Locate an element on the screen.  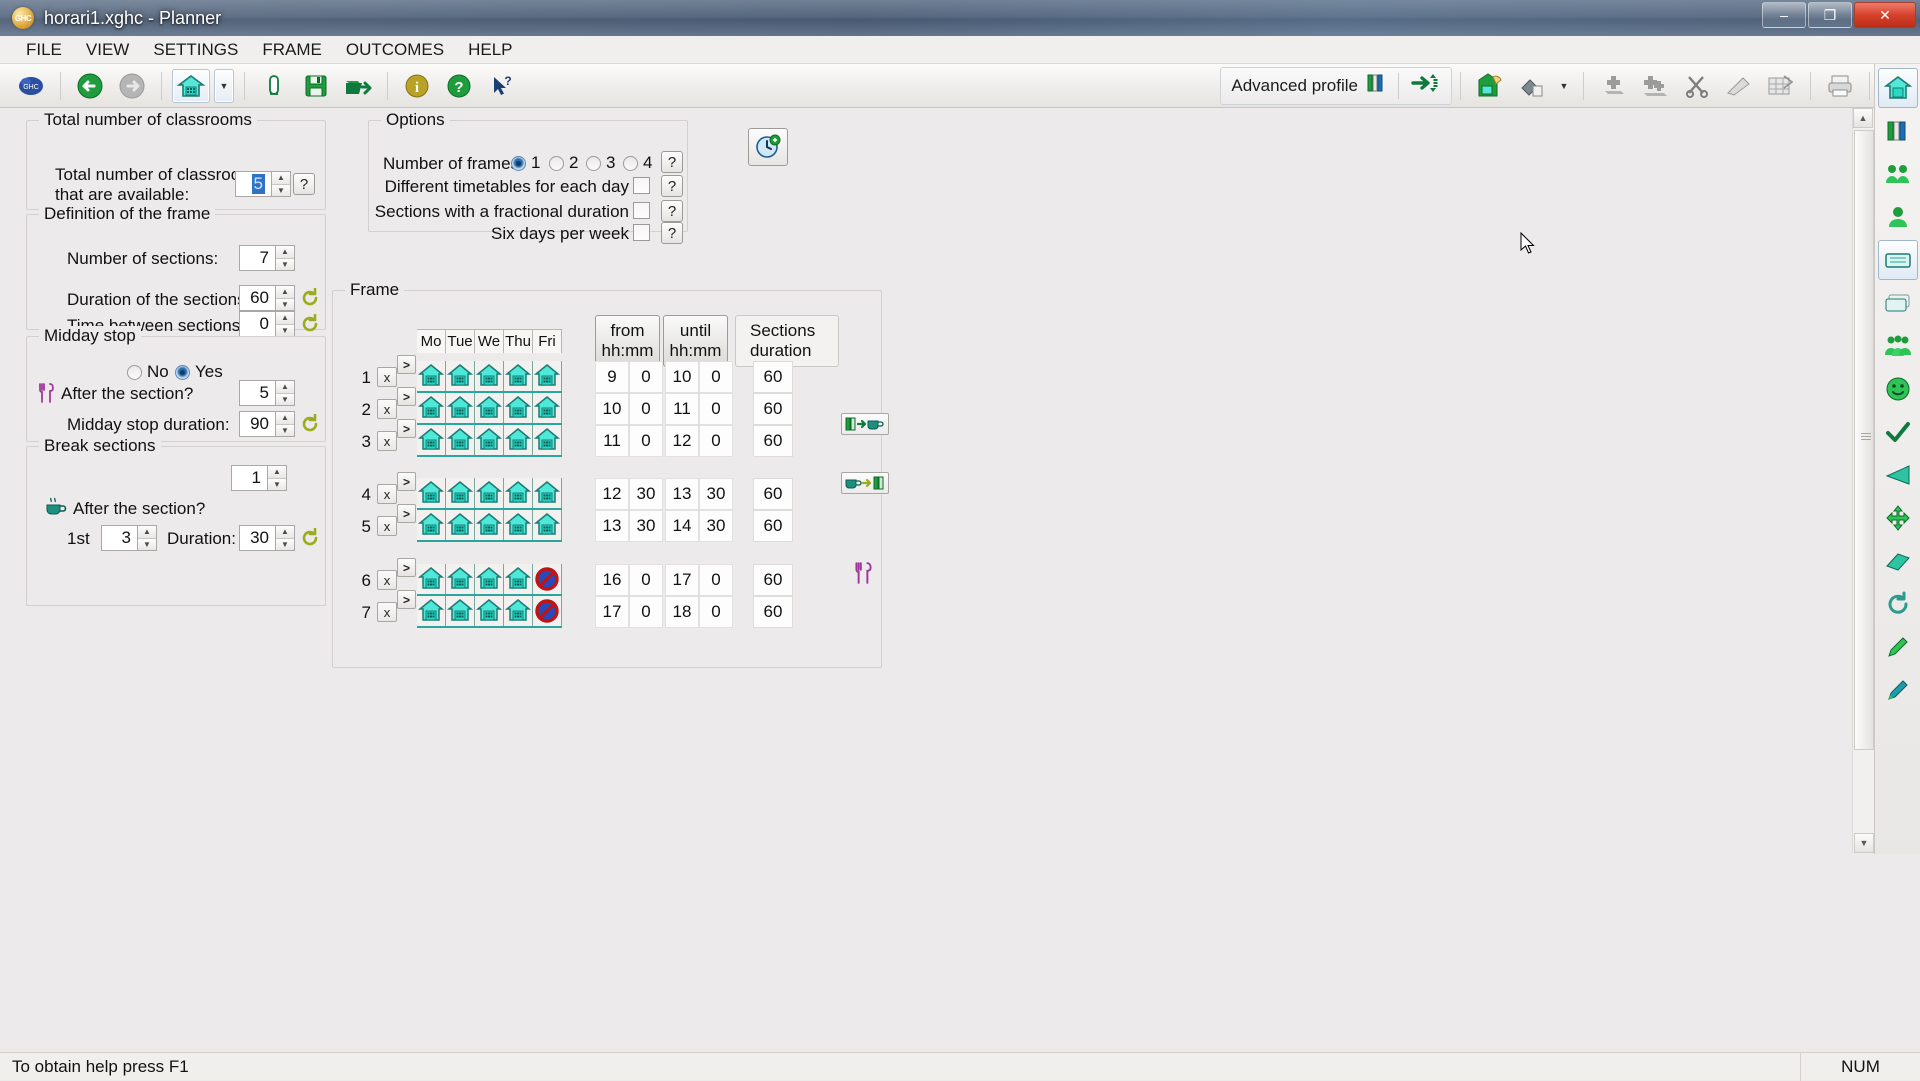
duration-of-sections-up: ▲ is located at coordinates (285, 292).